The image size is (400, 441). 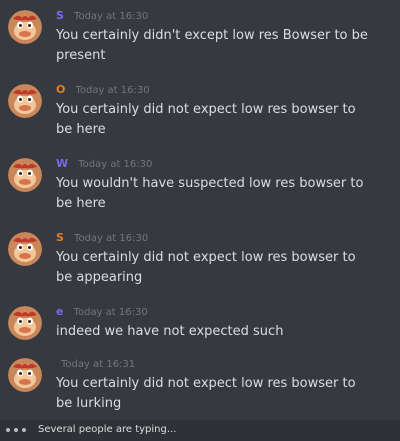 I want to click on message-author: e, so click(x=59, y=311).